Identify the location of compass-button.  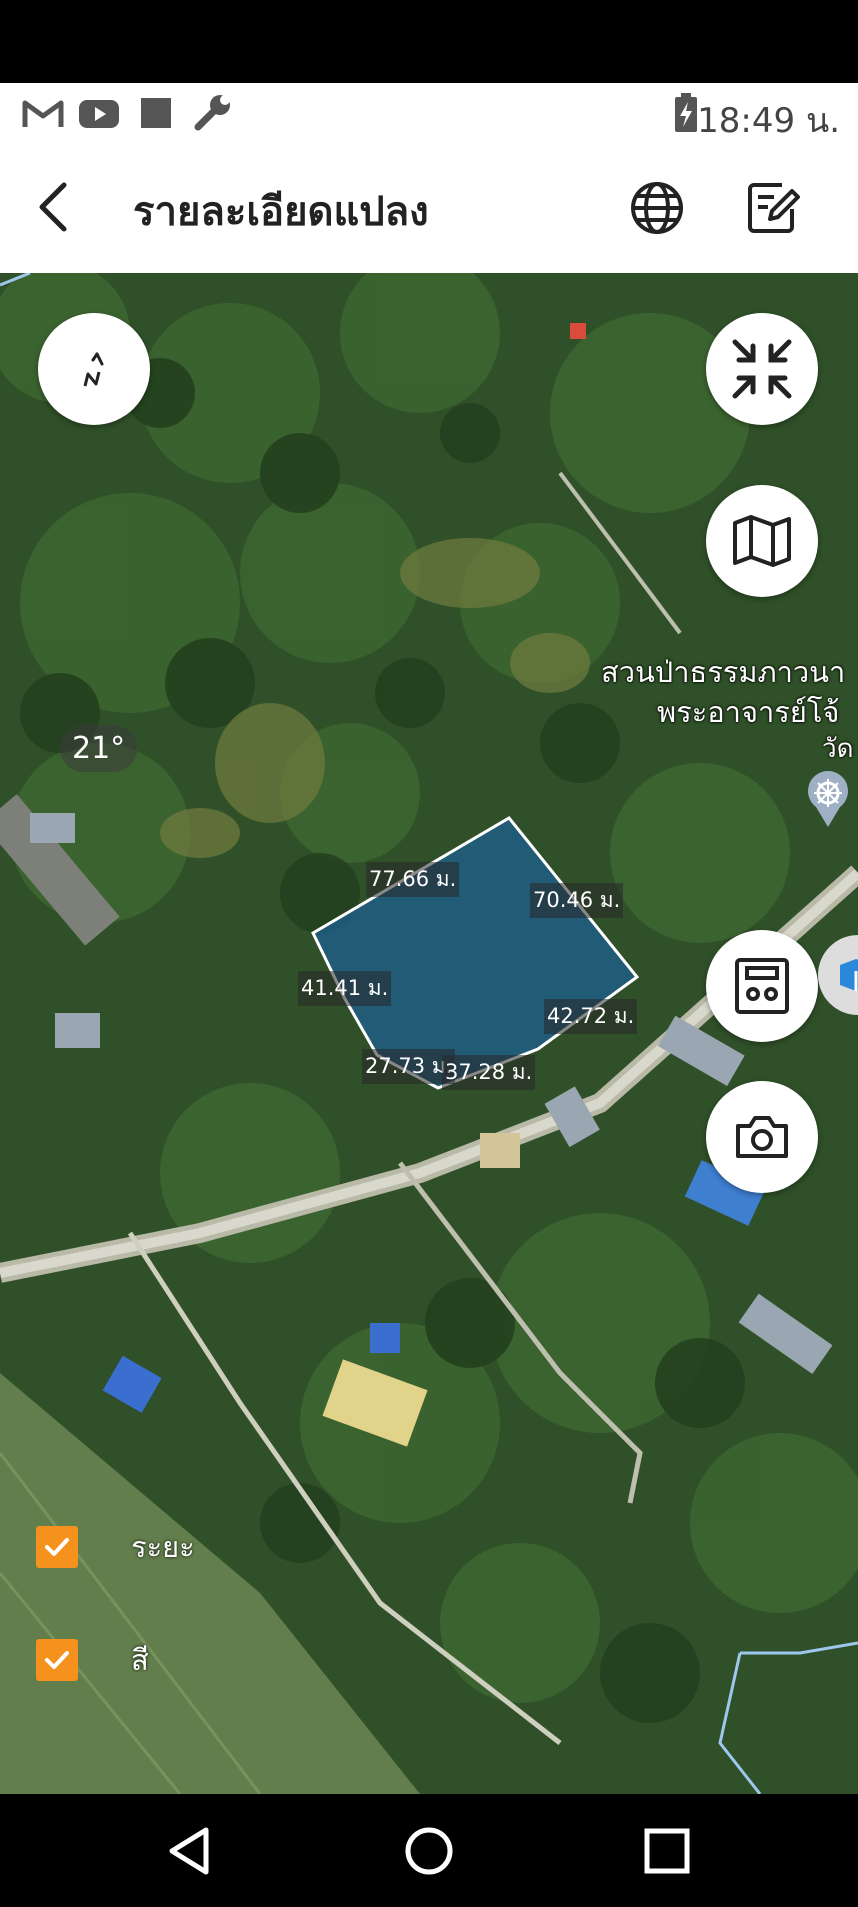
(94, 369).